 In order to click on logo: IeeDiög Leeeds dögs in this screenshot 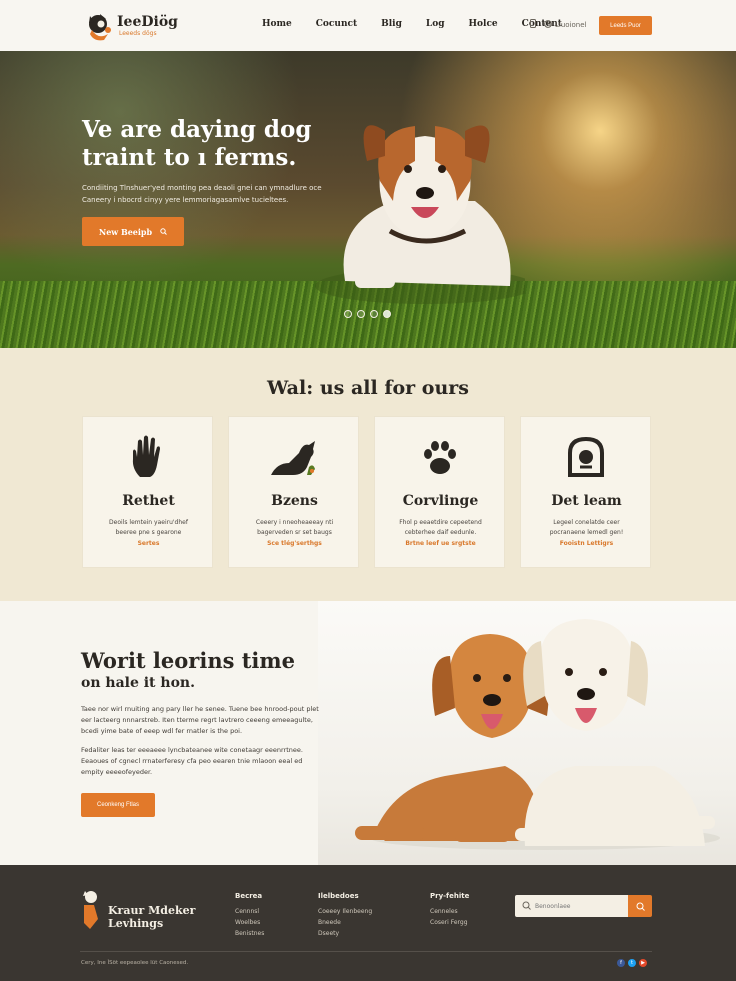, I will do `click(132, 26)`.